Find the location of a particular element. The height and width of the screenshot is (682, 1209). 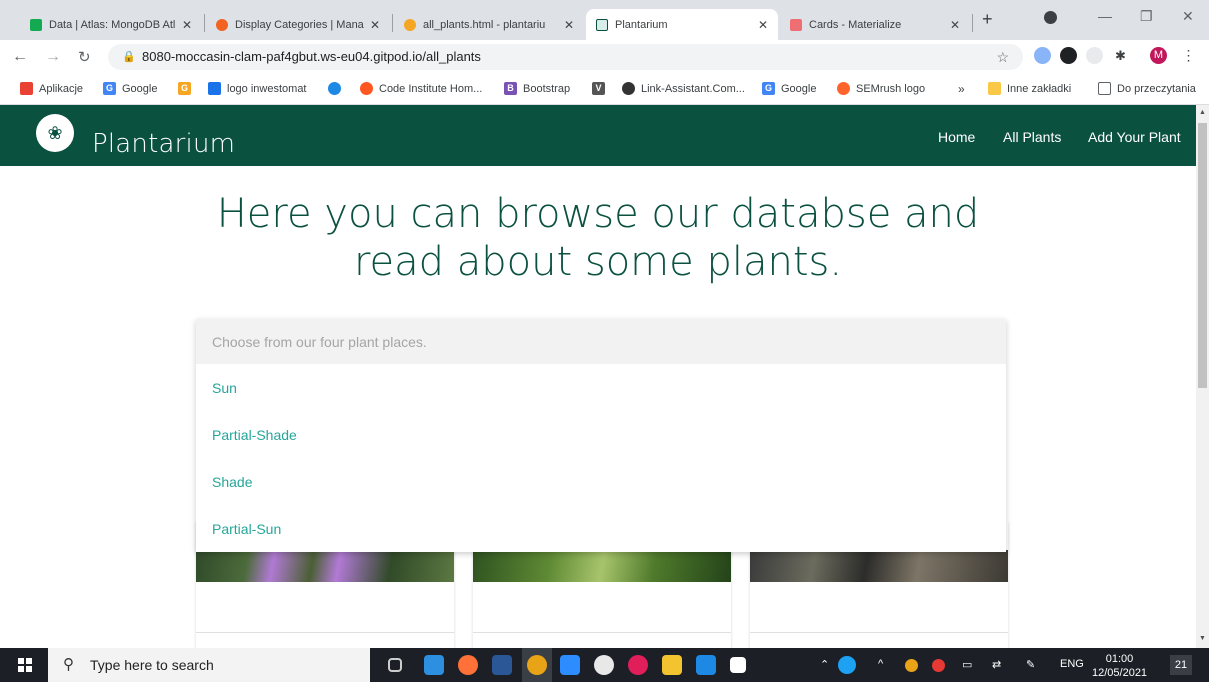

new-tab-button: + is located at coordinates (987, 19).